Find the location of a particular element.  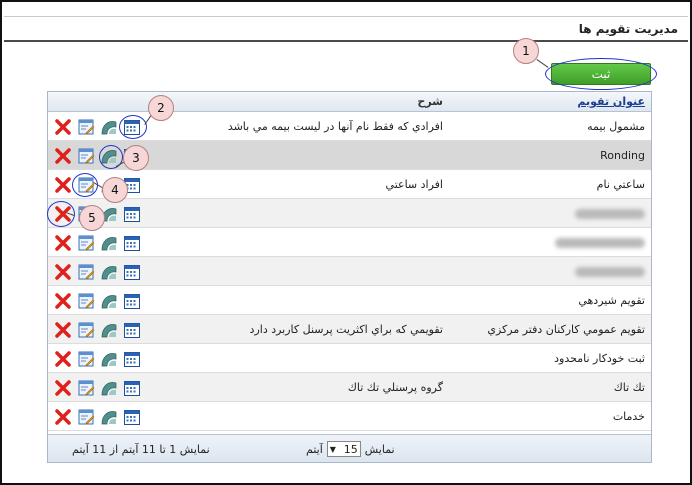

row-title: تقويم عمومي كاركنان دفتر مركزي is located at coordinates (566, 329).